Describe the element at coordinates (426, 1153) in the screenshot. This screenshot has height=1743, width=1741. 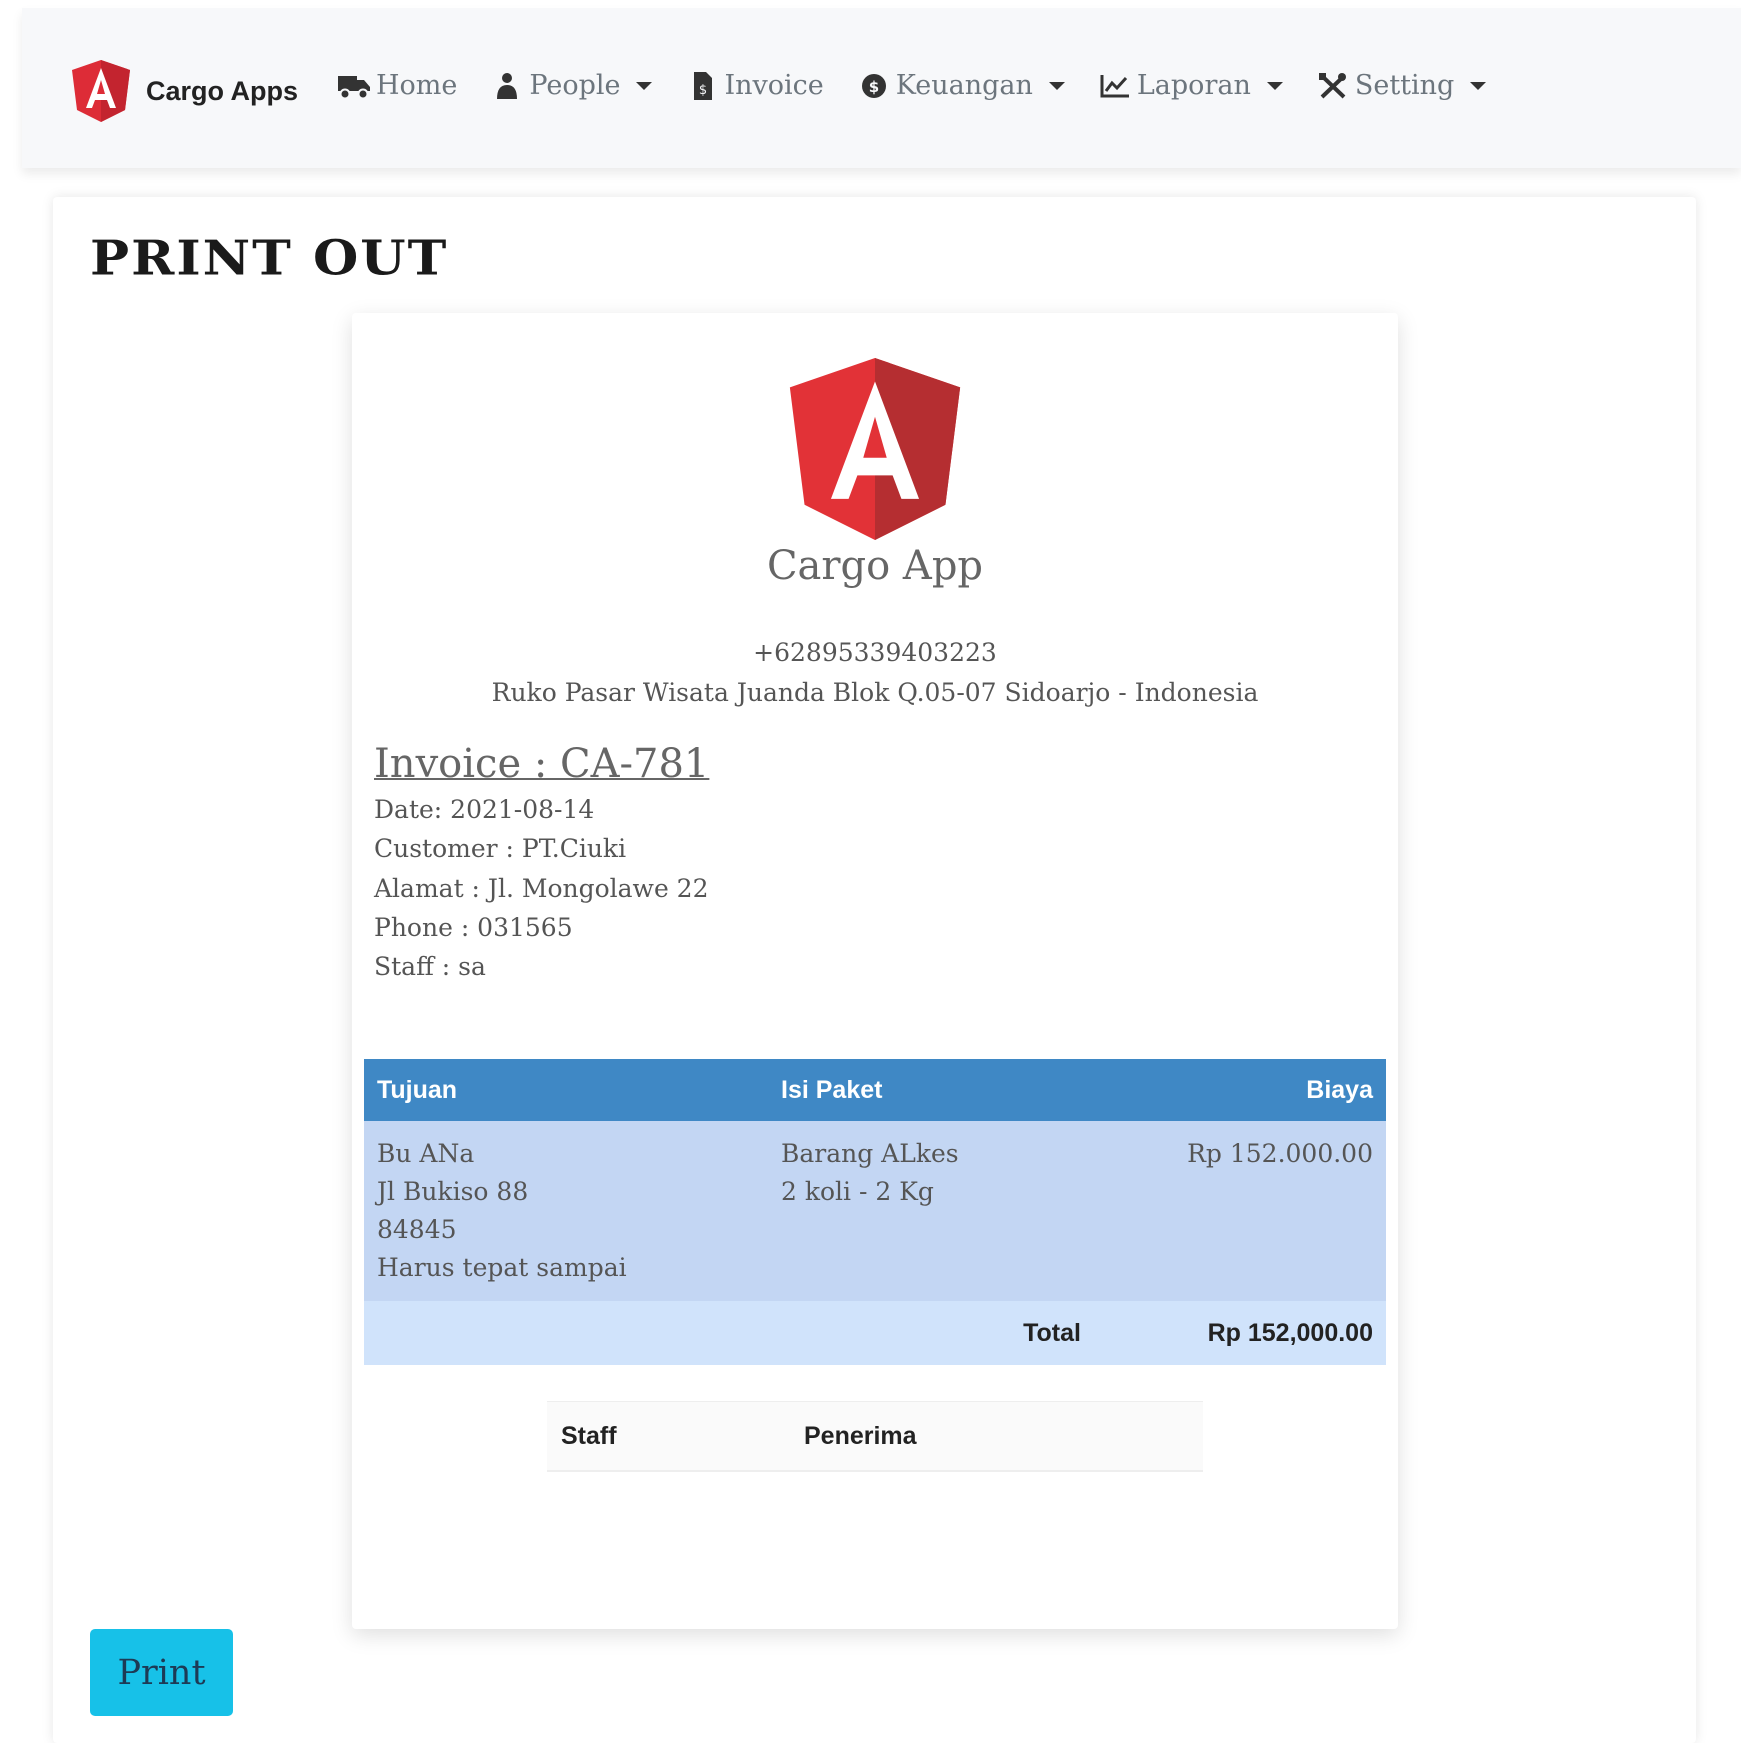
I see `tujuan-line: Bu ANa` at that location.